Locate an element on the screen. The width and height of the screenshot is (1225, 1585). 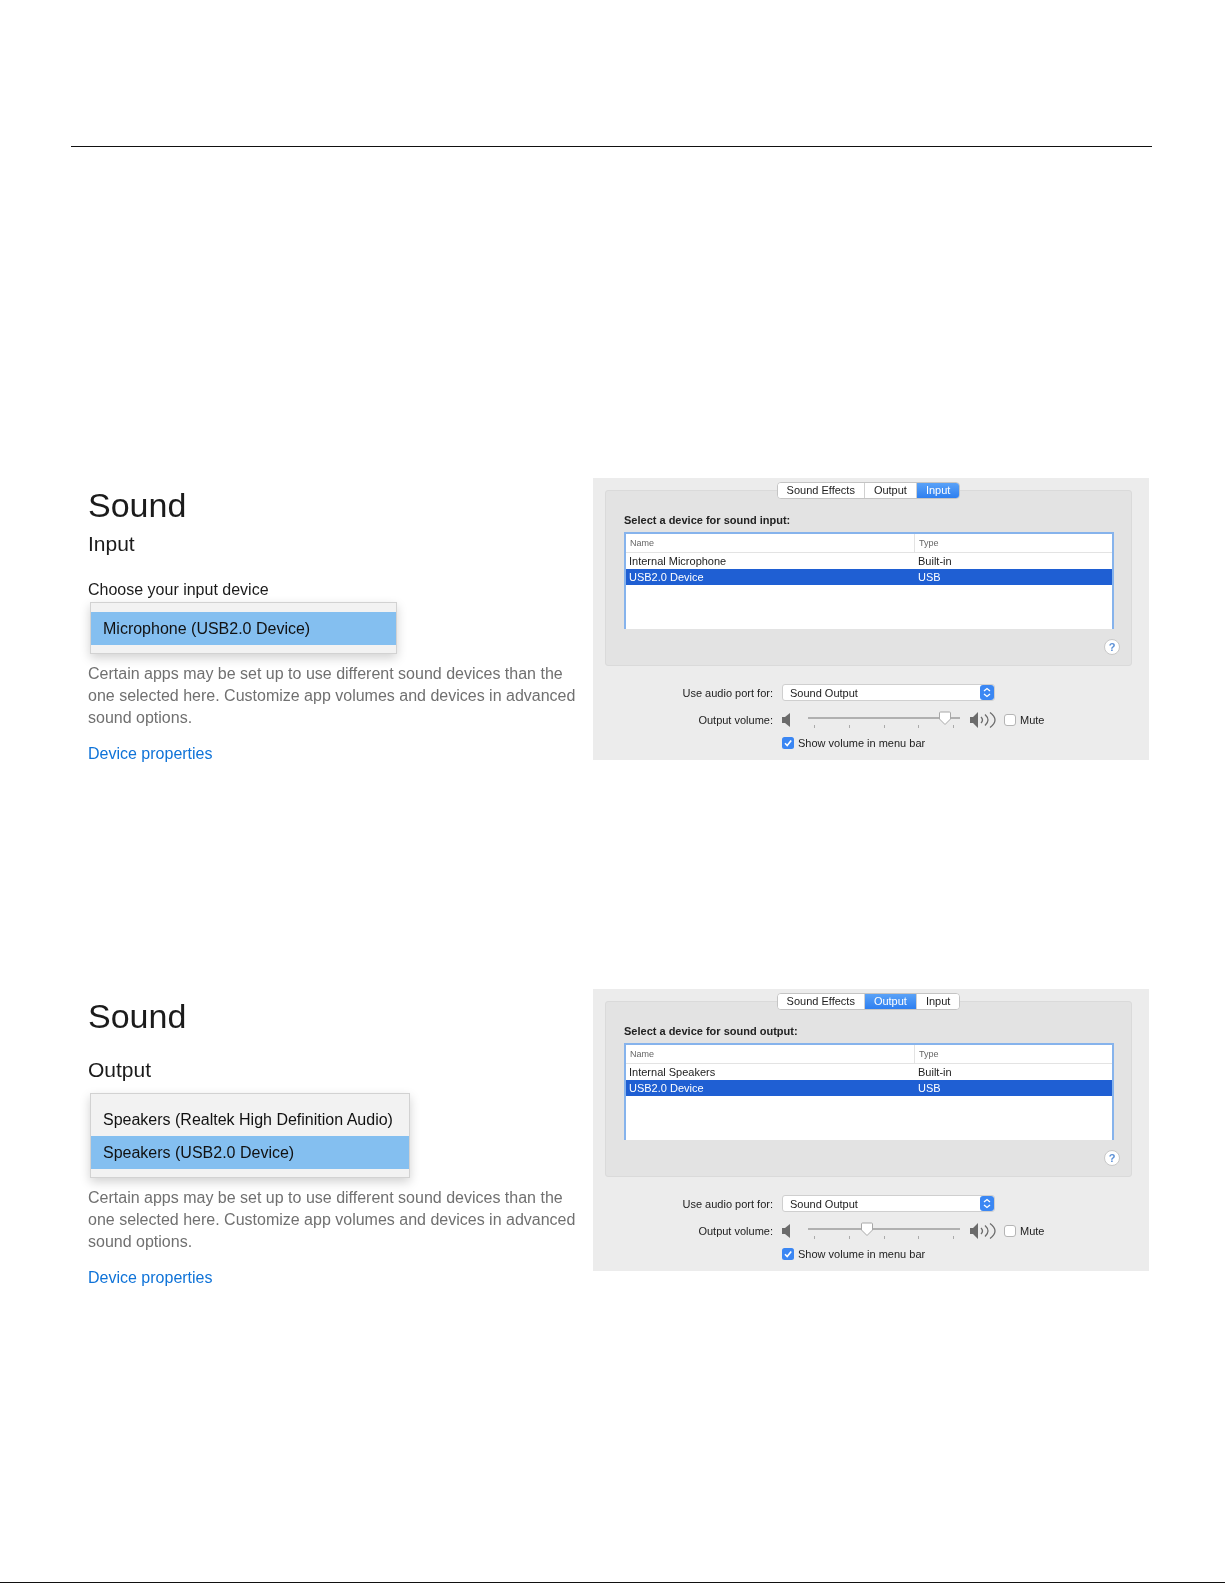
dropdown-option: Speakers (USB2.0 Device) is located at coordinates (250, 1152).